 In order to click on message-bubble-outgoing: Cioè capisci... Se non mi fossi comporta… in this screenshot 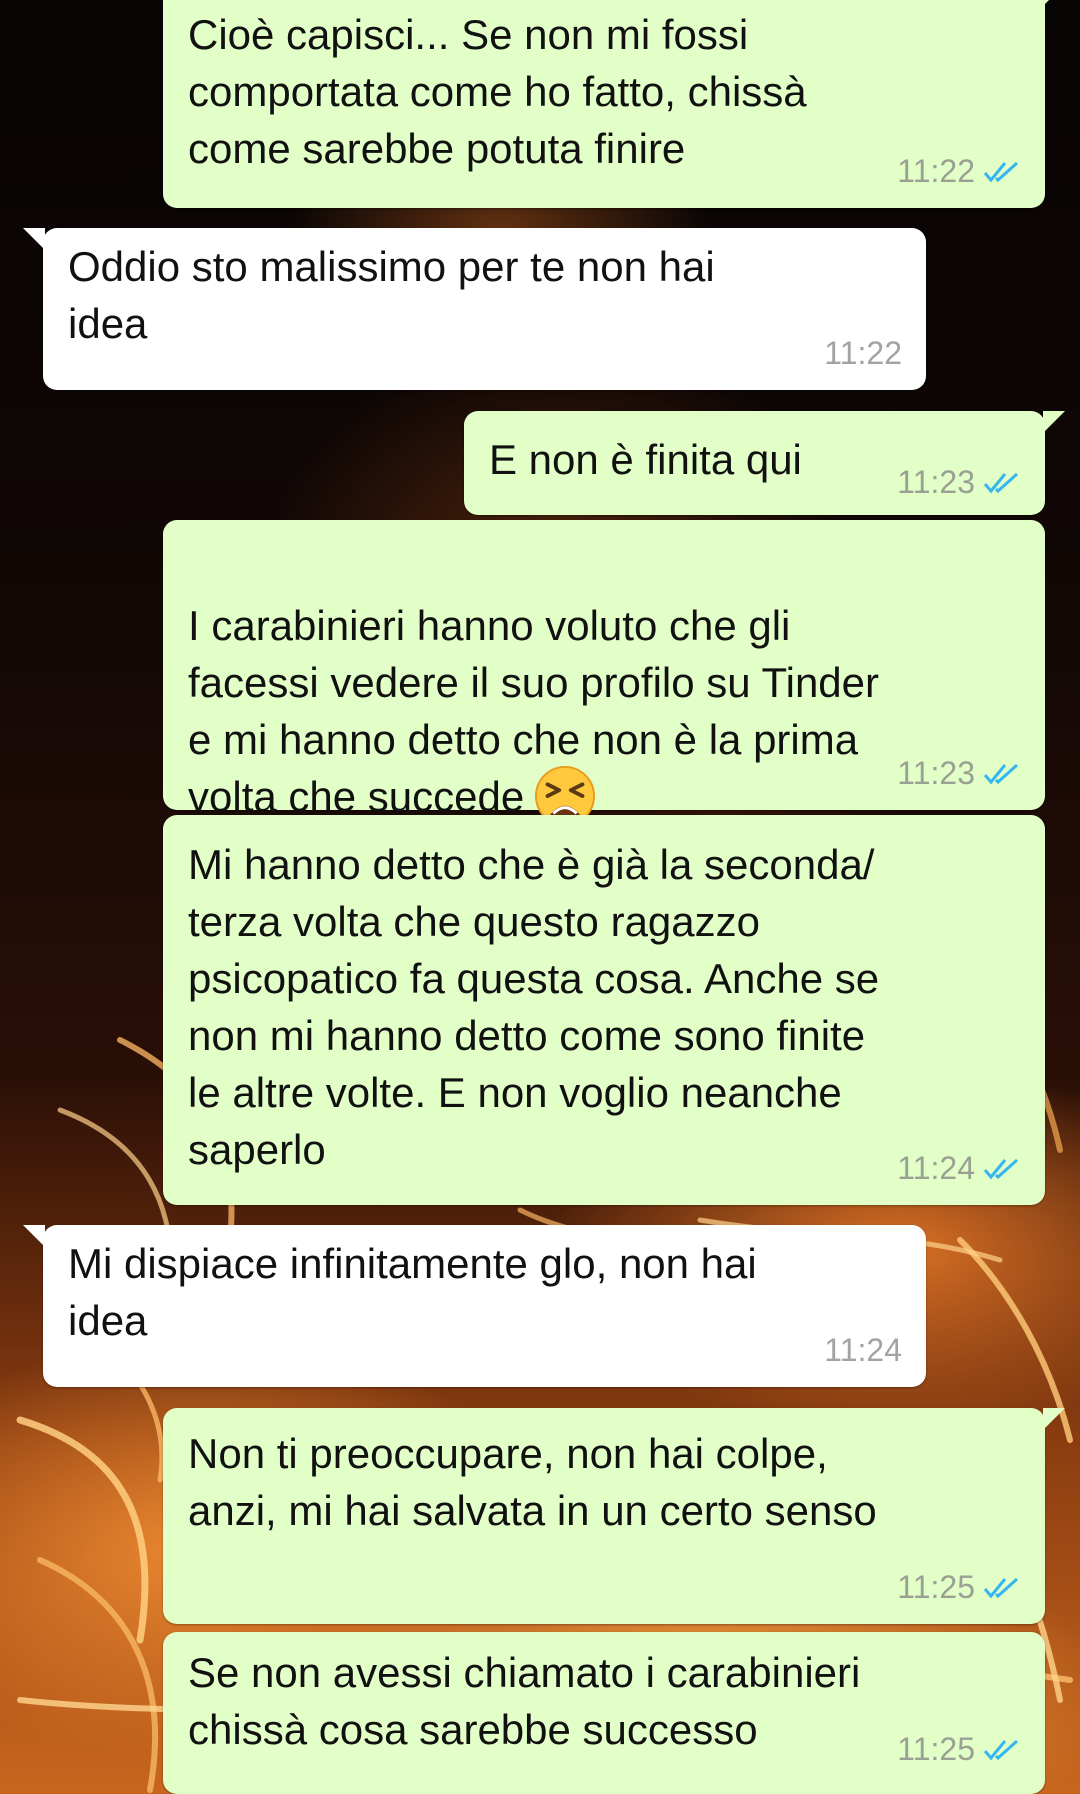, I will do `click(614, 104)`.